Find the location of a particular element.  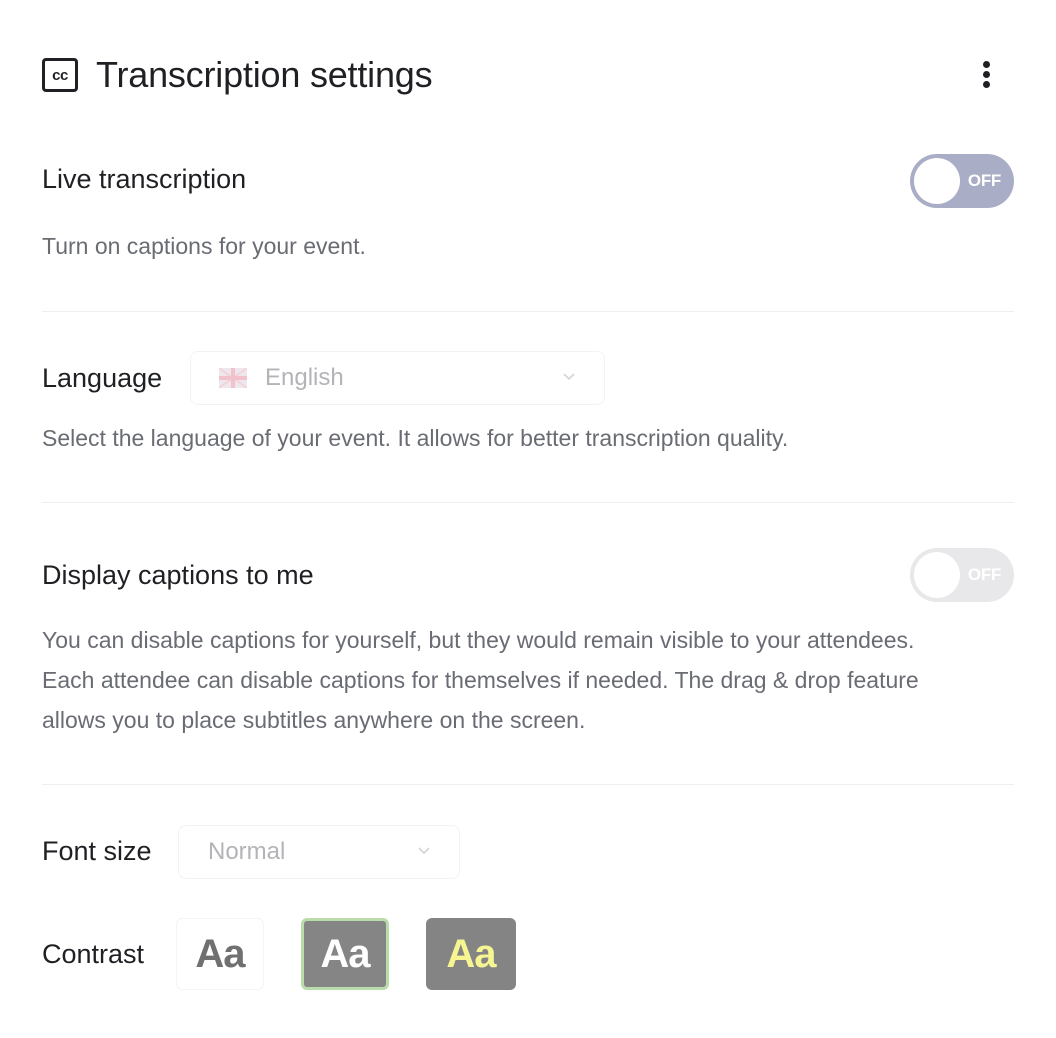

uk-flag-icon is located at coordinates (233, 378).